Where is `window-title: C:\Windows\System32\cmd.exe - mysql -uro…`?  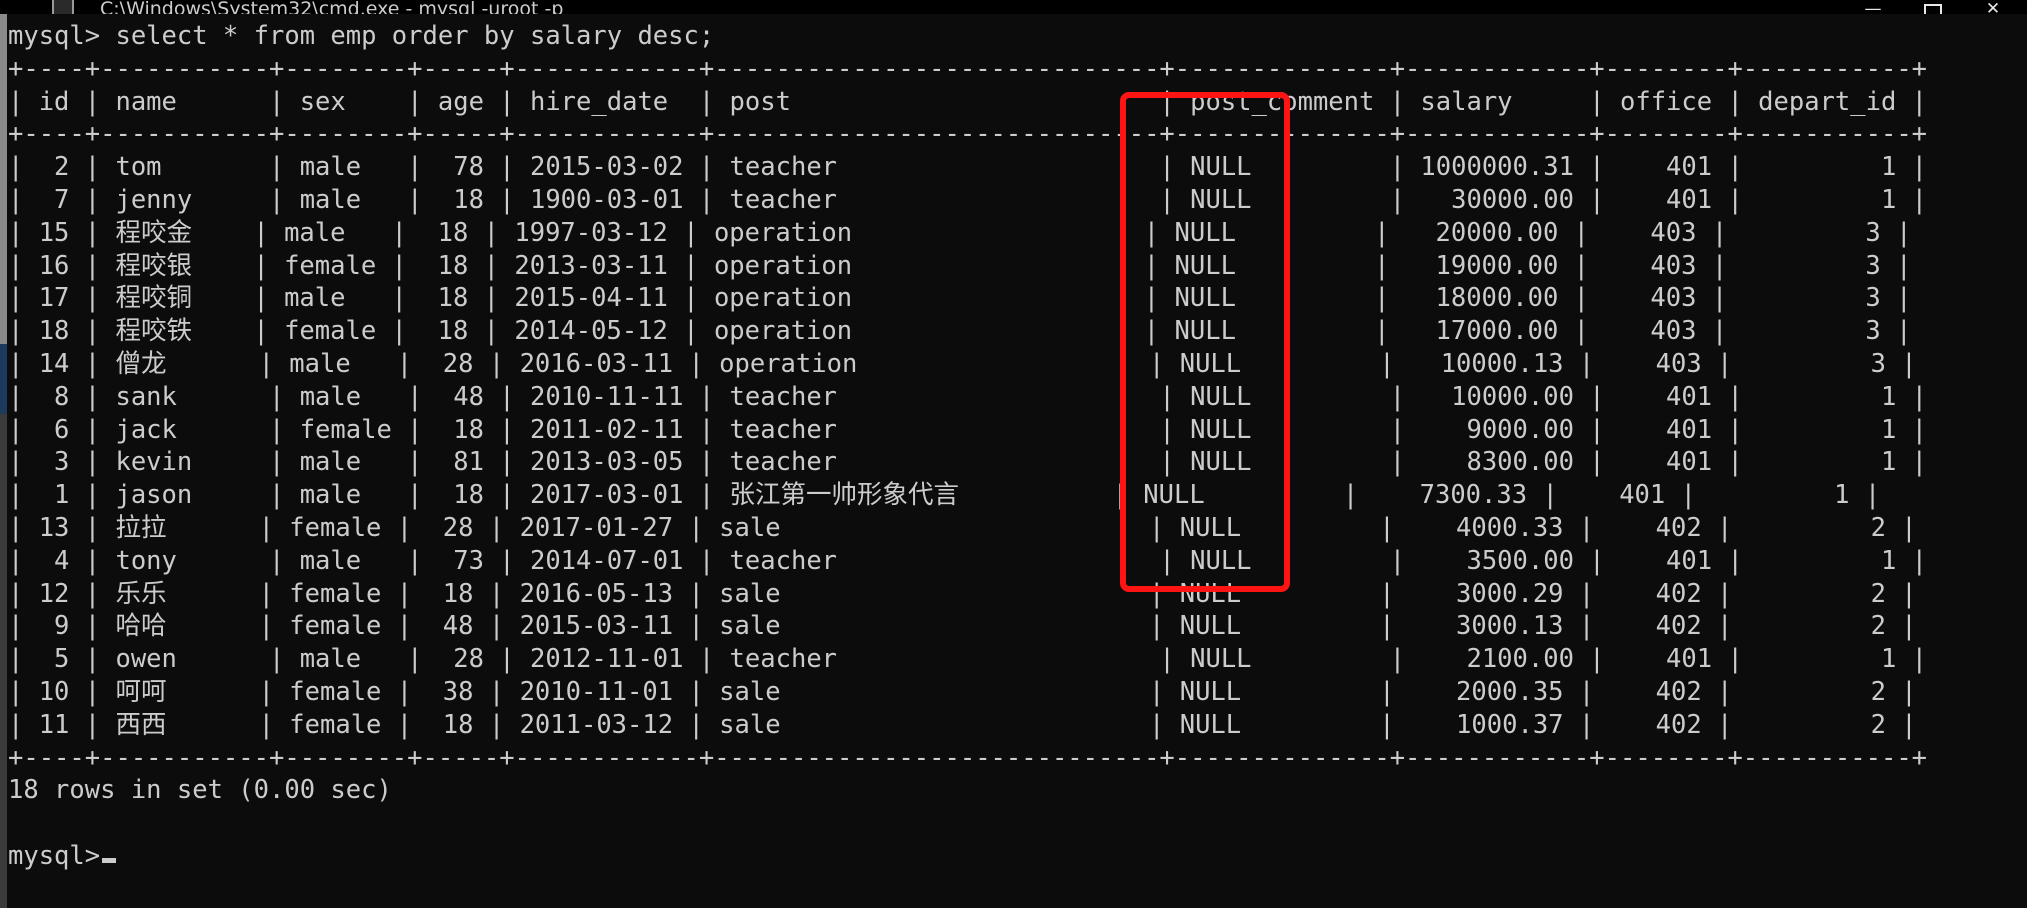
window-title: C:\Windows\System32\cmd.exe - mysql -uro… is located at coordinates (332, 7).